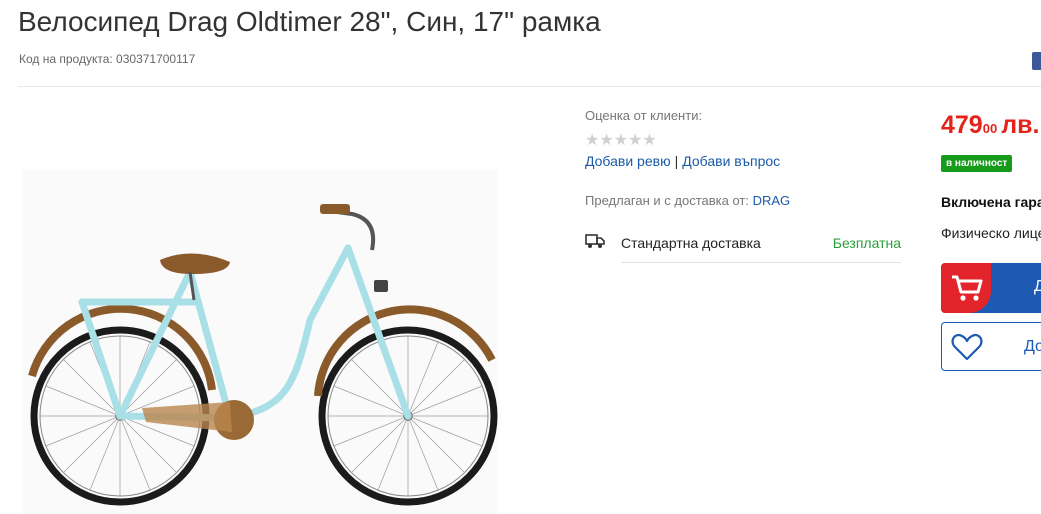  What do you see at coordinates (691, 243) in the screenshot?
I see `delivery-label: Стандартна доставка` at bounding box center [691, 243].